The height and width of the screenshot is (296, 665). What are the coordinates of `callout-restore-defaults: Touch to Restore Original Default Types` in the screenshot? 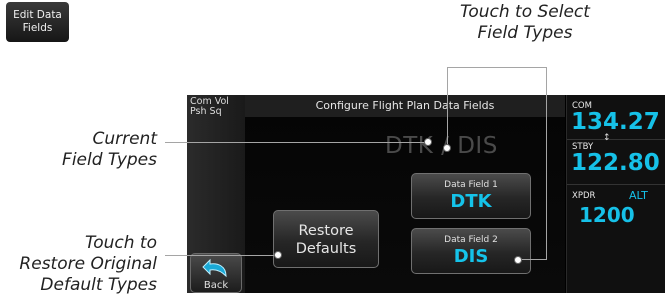 It's located at (88, 264).